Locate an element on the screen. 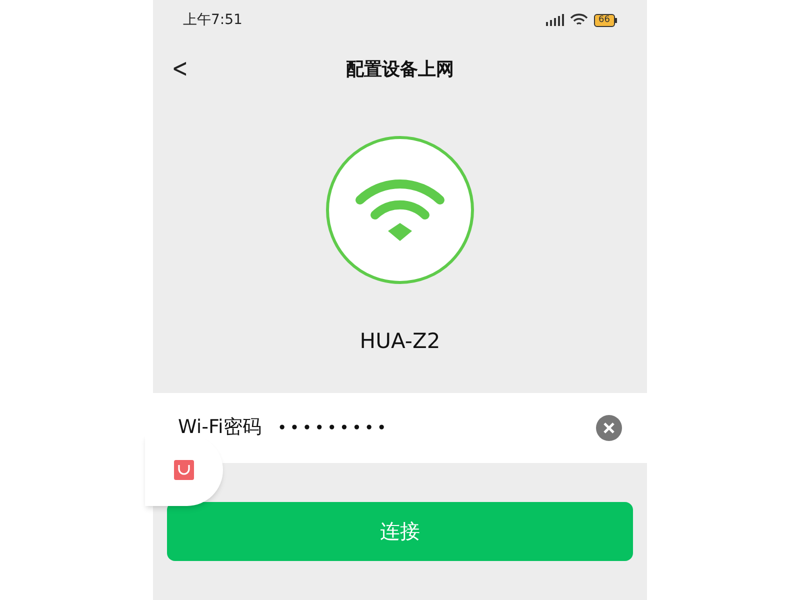 The width and height of the screenshot is (800, 600). page-title: 配置设备上网 is located at coordinates (400, 70).